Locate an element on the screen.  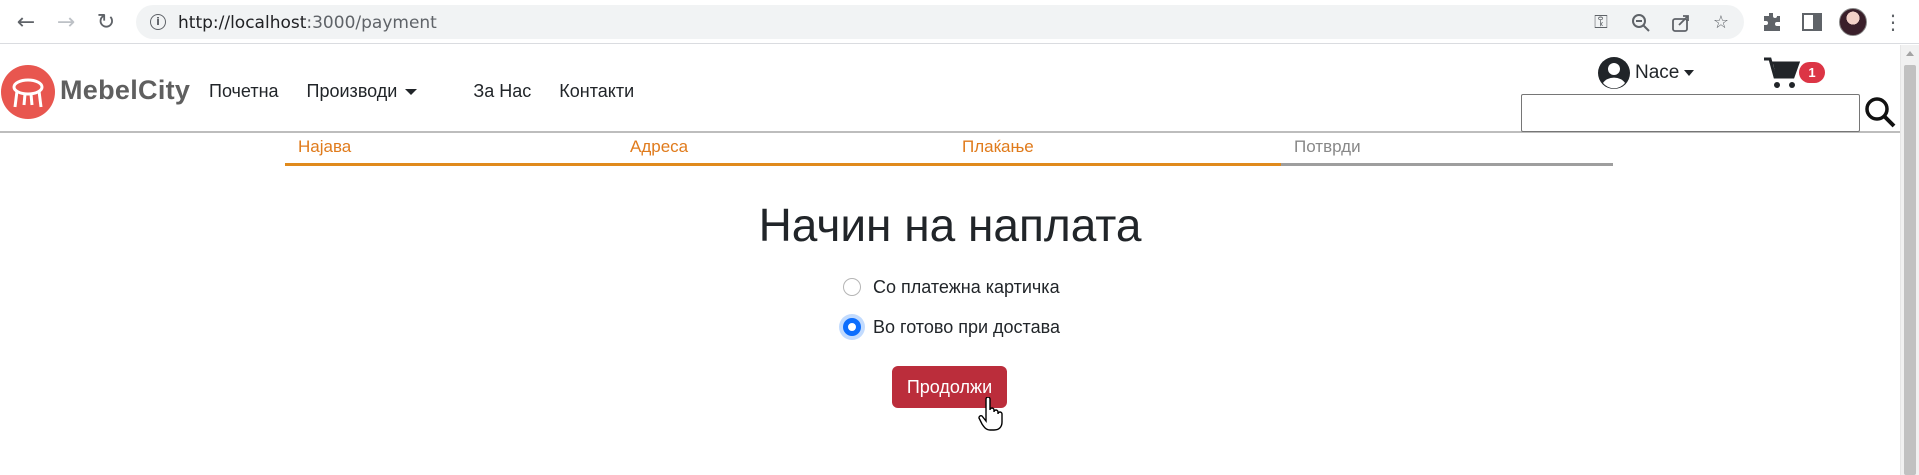
profile-avatar is located at coordinates (1853, 22).